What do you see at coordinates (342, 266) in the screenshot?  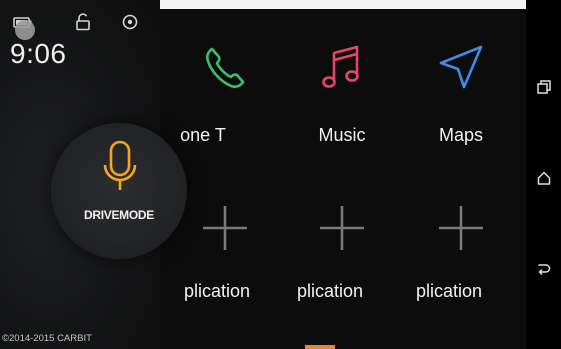 I see `app-tile-add-2: plication` at bounding box center [342, 266].